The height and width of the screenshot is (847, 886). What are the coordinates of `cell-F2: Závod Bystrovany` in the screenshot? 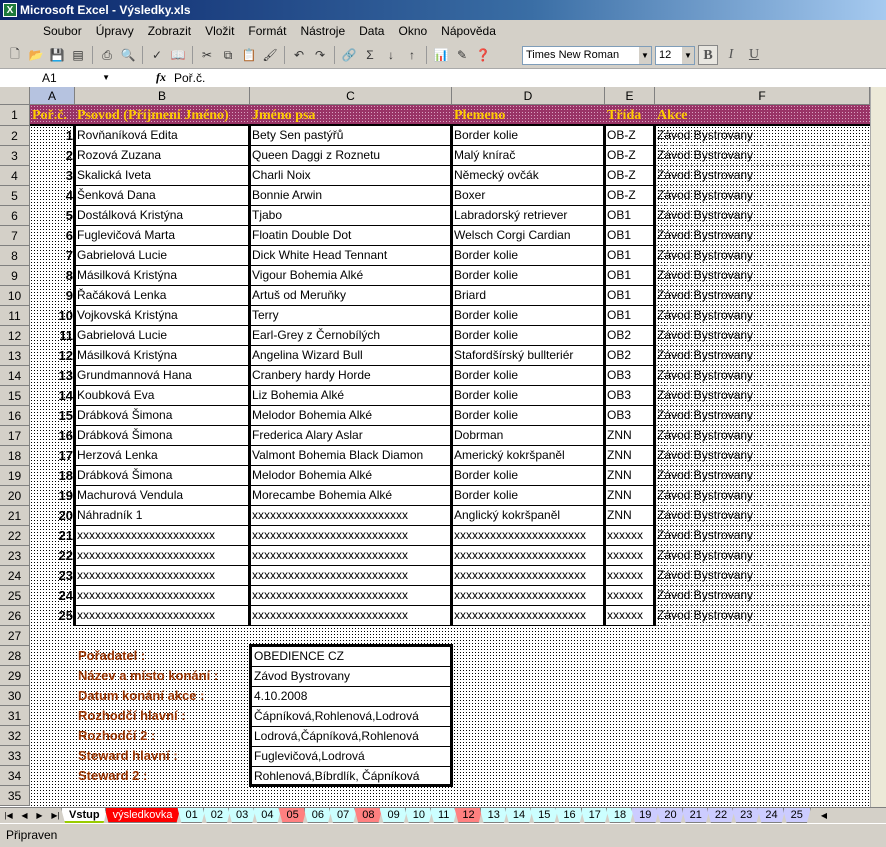 It's located at (762, 136).